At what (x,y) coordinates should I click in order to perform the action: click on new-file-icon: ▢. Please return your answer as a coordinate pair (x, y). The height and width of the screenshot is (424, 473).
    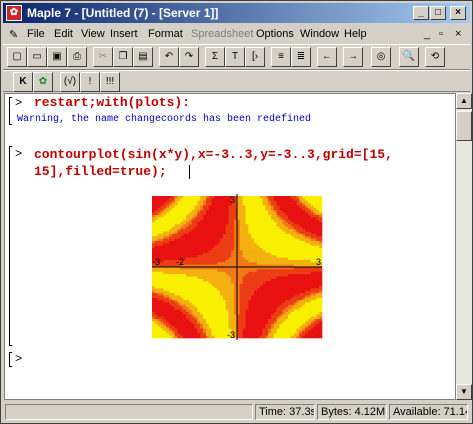
    Looking at the image, I should click on (17, 57).